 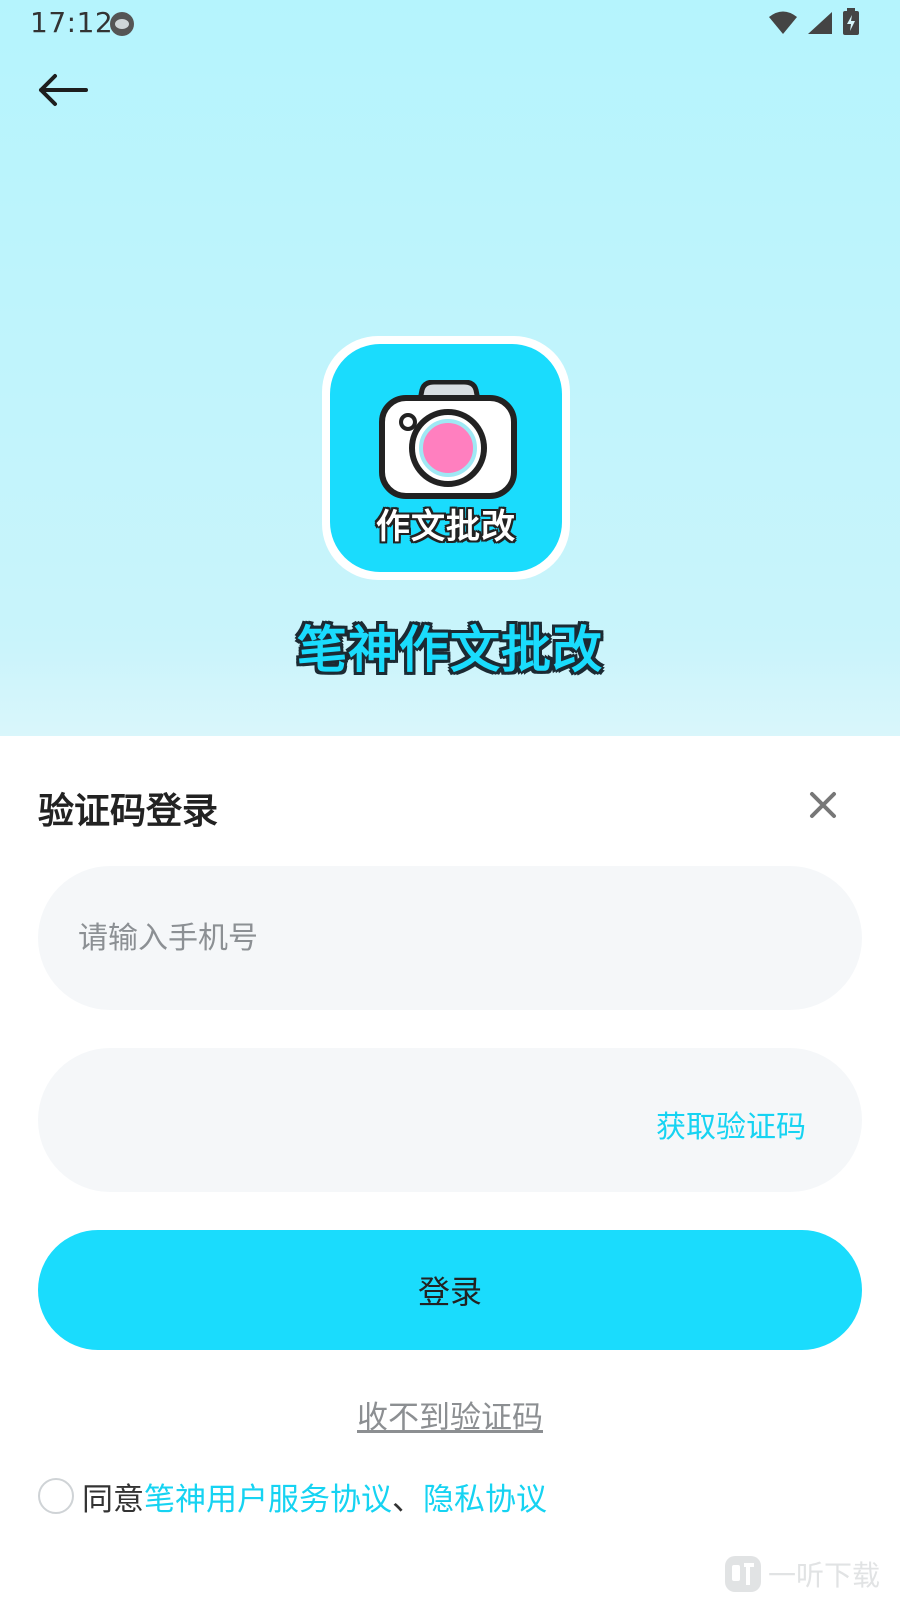 I want to click on agreement-prefix: 同意, so click(x=113, y=1499).